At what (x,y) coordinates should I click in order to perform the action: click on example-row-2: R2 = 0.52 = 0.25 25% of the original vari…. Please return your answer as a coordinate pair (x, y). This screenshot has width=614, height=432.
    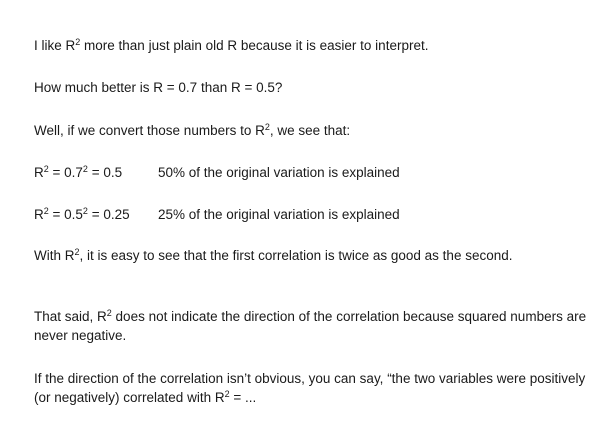
    Looking at the image, I should click on (217, 214).